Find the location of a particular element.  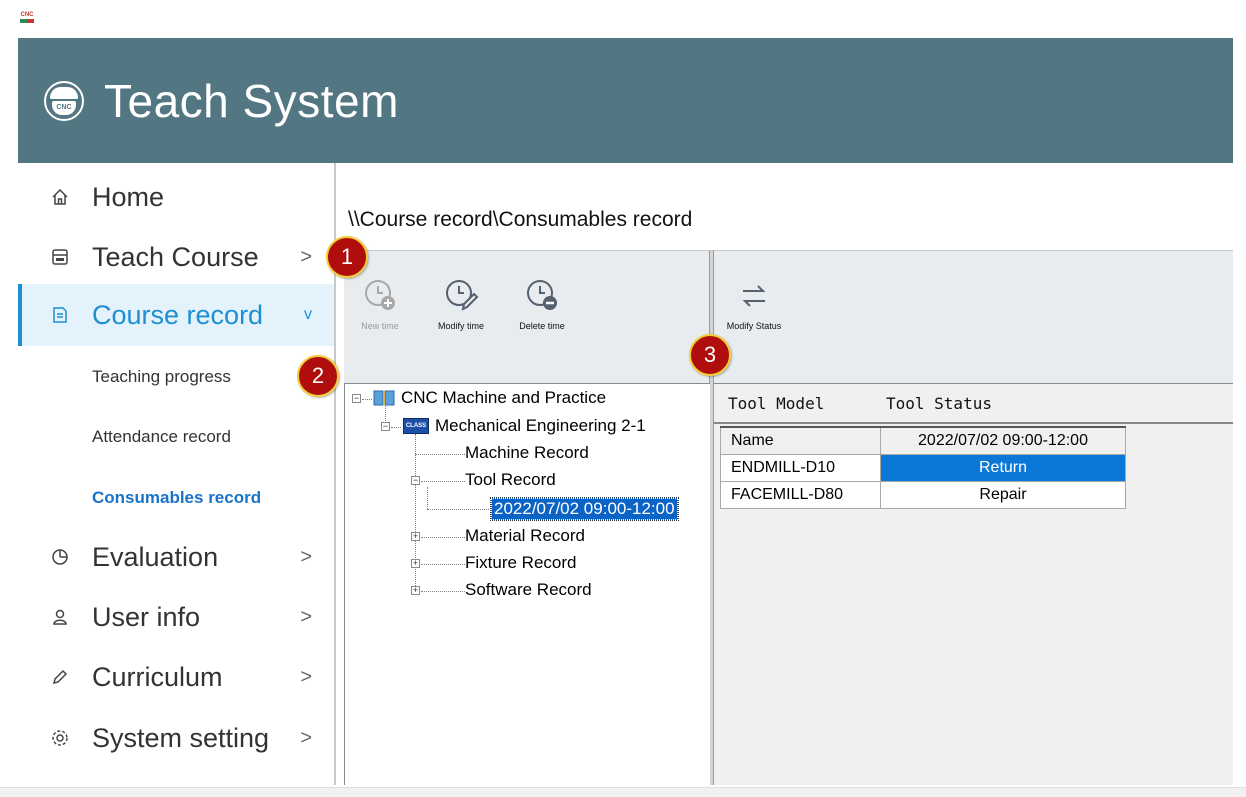

modify-time-button: Modify time is located at coordinates (461, 304).